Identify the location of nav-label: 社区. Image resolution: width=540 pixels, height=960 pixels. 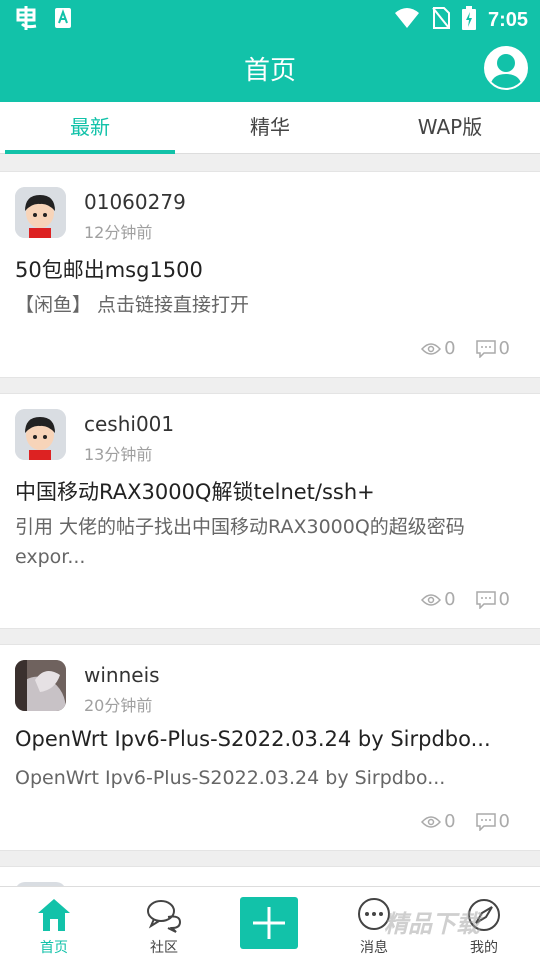
(164, 948).